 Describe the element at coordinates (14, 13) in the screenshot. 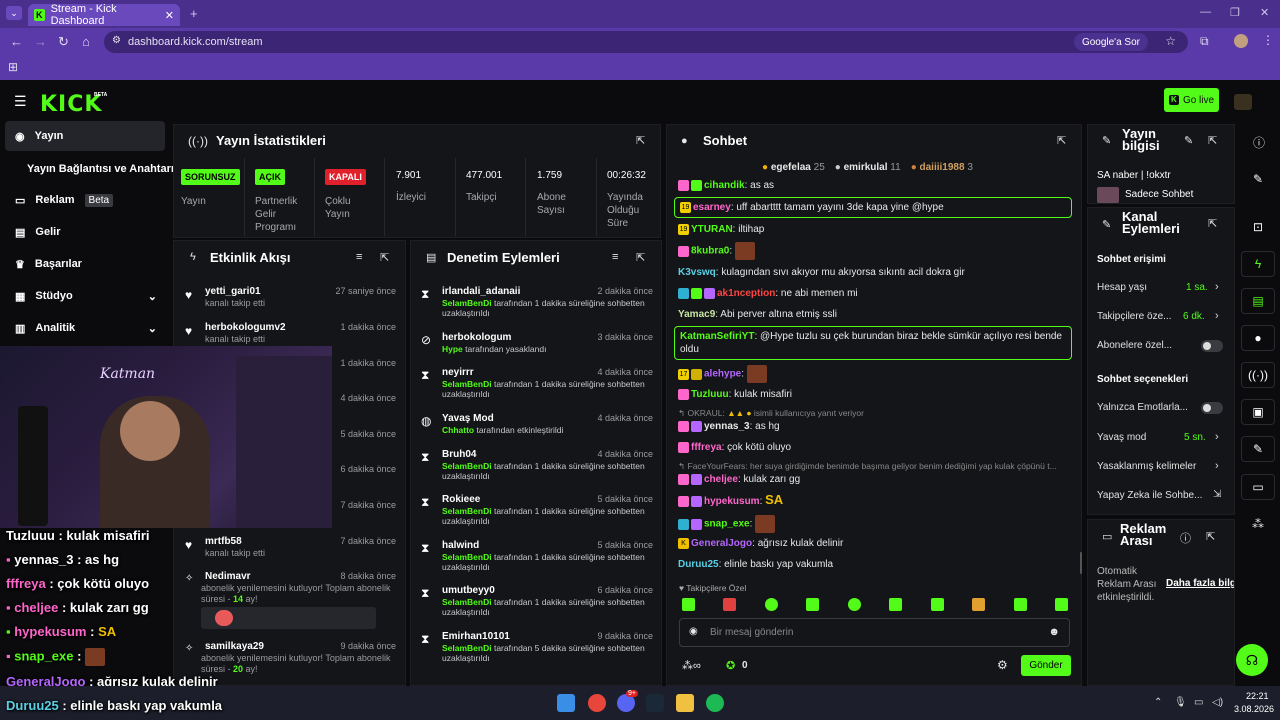

I see `tab-list-button: ⌄` at that location.